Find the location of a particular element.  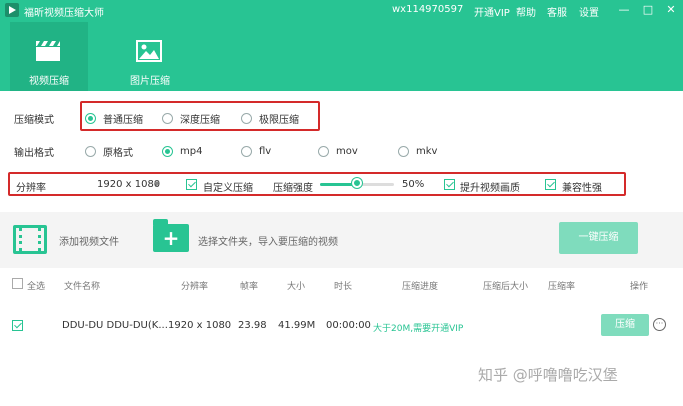

radio-label: mov is located at coordinates (347, 151).